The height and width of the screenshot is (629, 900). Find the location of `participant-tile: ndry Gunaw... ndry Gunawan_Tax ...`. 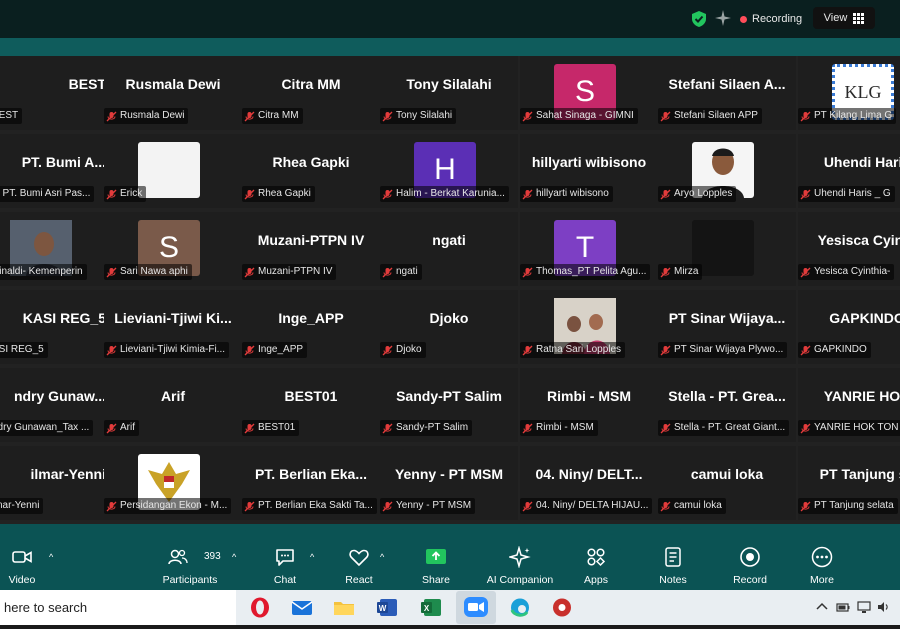

participant-tile: ndry Gunaw... ndry Gunawan_Tax ... is located at coordinates (57, 405).